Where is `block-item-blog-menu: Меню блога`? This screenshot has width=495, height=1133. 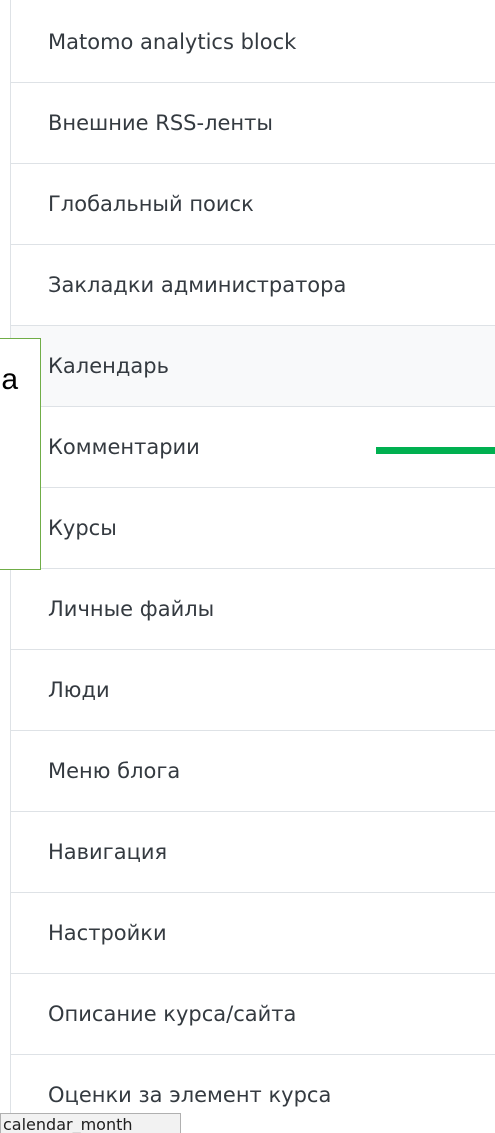
block-item-blog-menu: Меню блога is located at coordinates (253, 771).